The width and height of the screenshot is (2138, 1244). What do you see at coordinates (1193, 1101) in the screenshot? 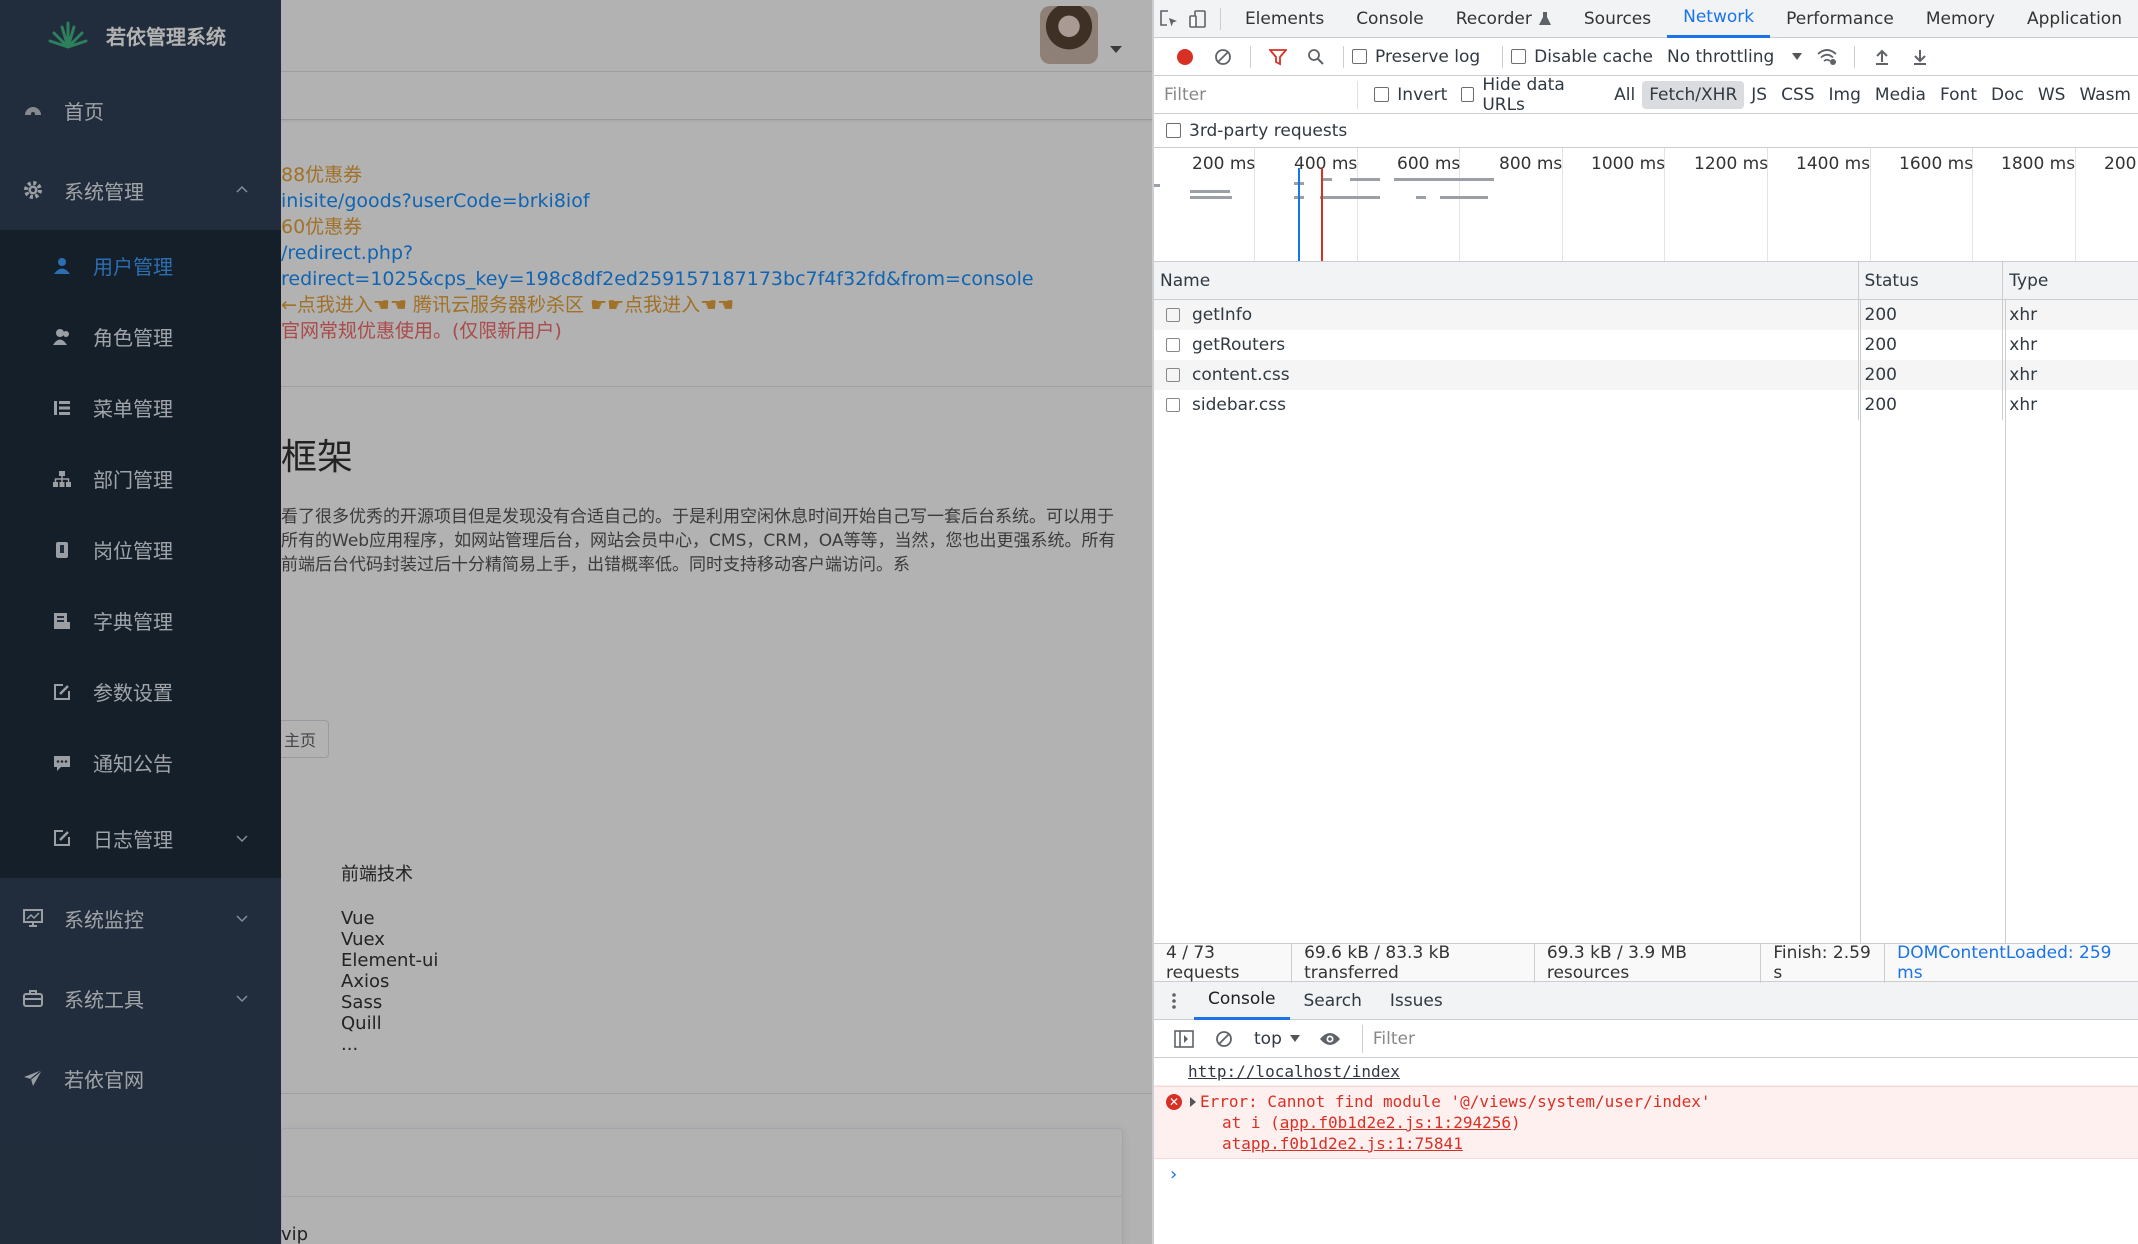
I see `expand-triangle-icon` at bounding box center [1193, 1101].